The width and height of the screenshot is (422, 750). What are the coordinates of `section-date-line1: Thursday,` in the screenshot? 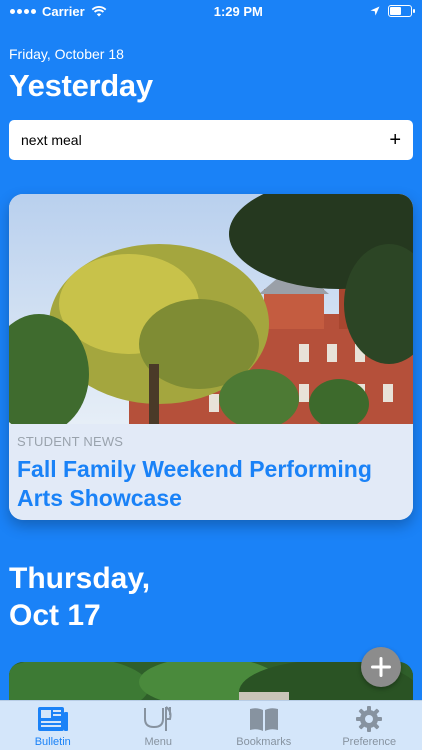 It's located at (80, 578).